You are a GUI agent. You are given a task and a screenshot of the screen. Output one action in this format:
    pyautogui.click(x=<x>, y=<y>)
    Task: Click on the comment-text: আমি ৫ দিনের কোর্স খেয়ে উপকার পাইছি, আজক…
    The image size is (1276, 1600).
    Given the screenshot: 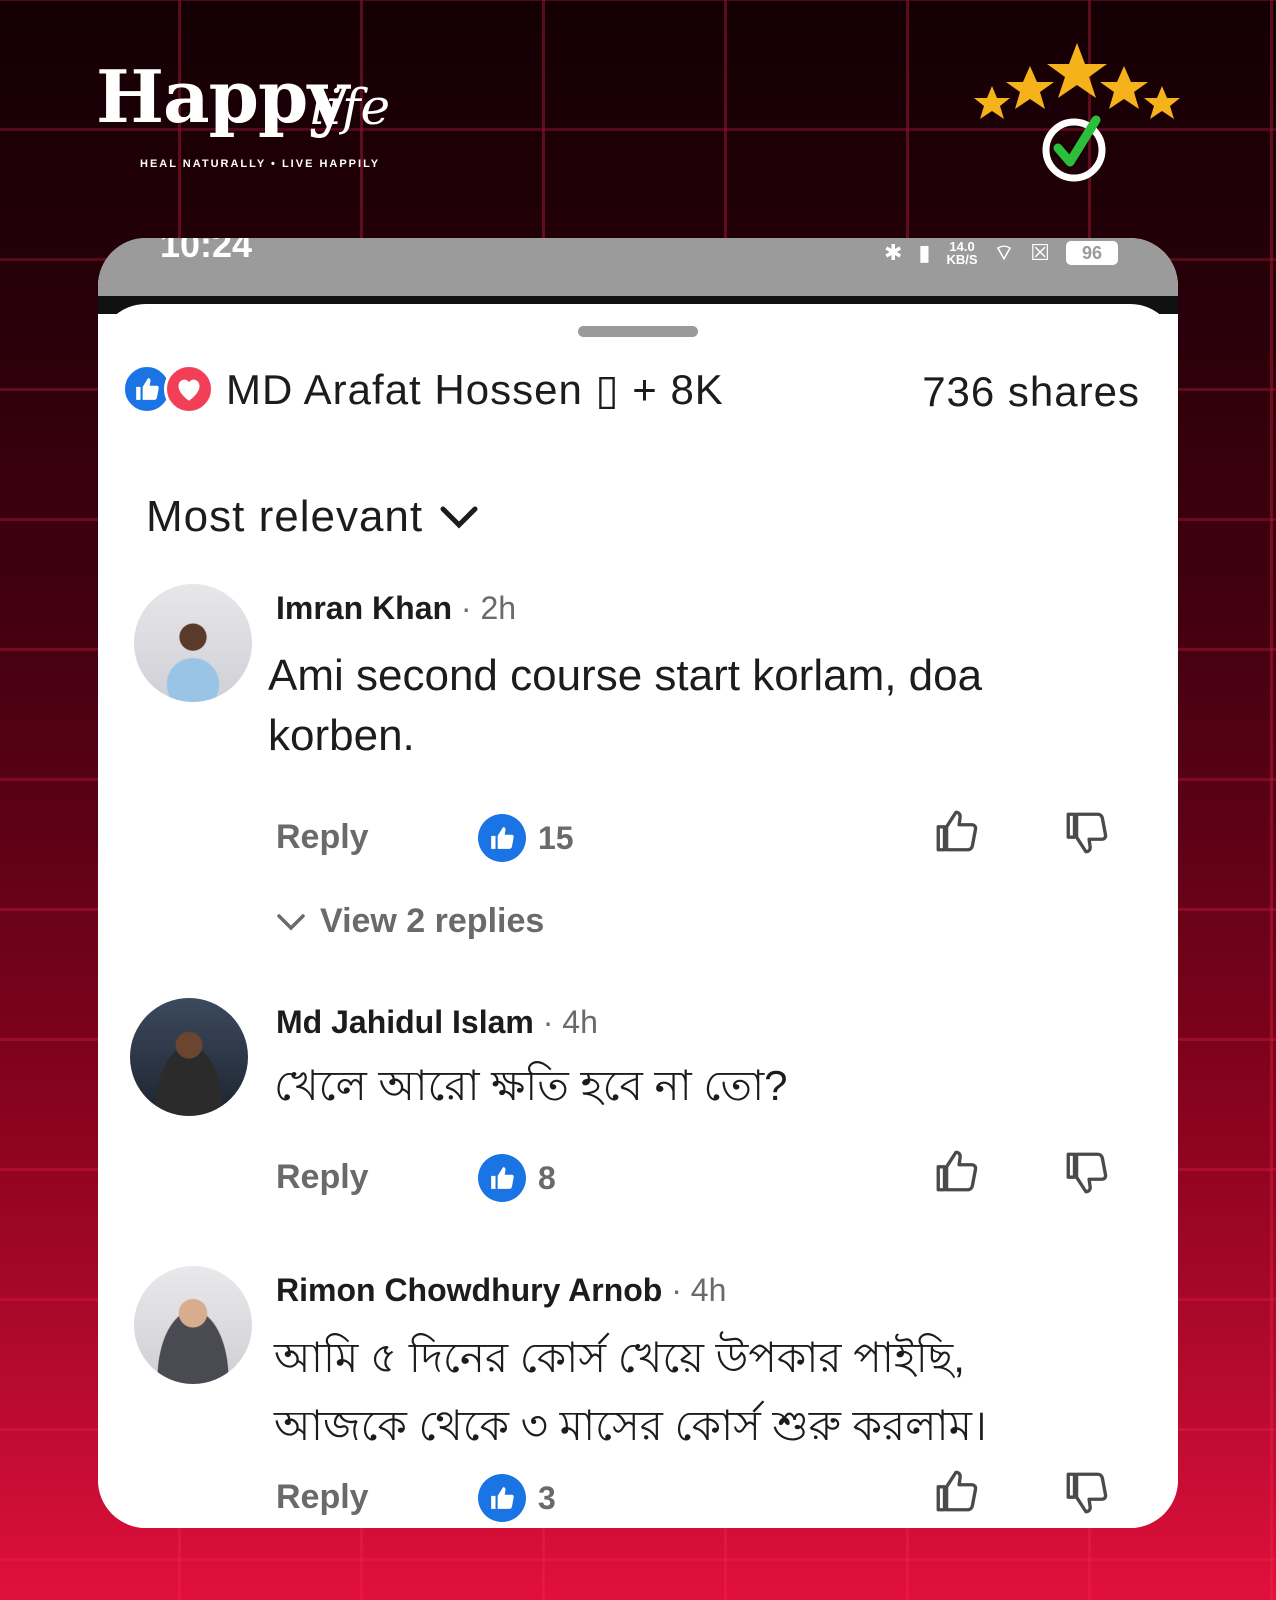 What is the action you would take?
    pyautogui.click(x=630, y=1391)
    